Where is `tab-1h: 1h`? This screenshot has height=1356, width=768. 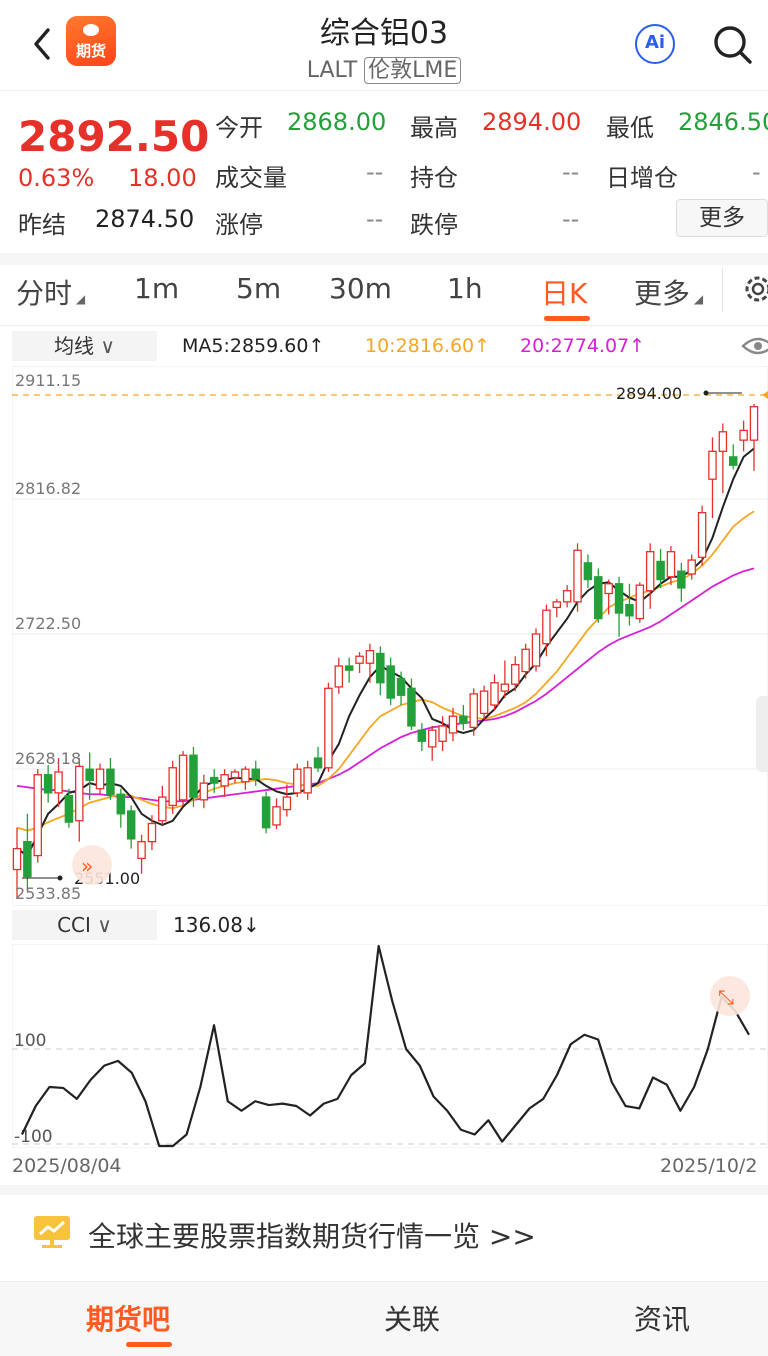
tab-1h: 1h is located at coordinates (465, 288).